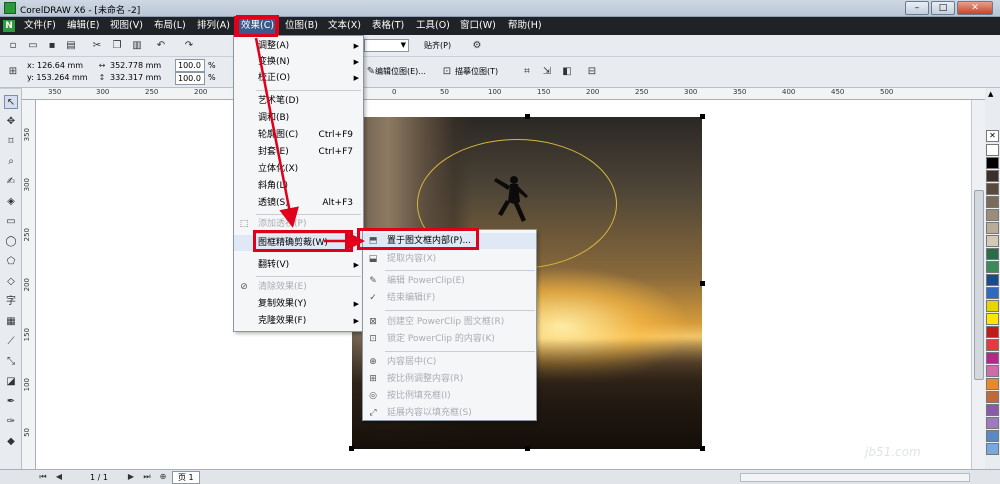  What do you see at coordinates (449, 339) in the screenshot?
I see `menu-item-lock-contents: ⊡ 锁定 PowerClip 的内容(K)` at bounding box center [449, 339].